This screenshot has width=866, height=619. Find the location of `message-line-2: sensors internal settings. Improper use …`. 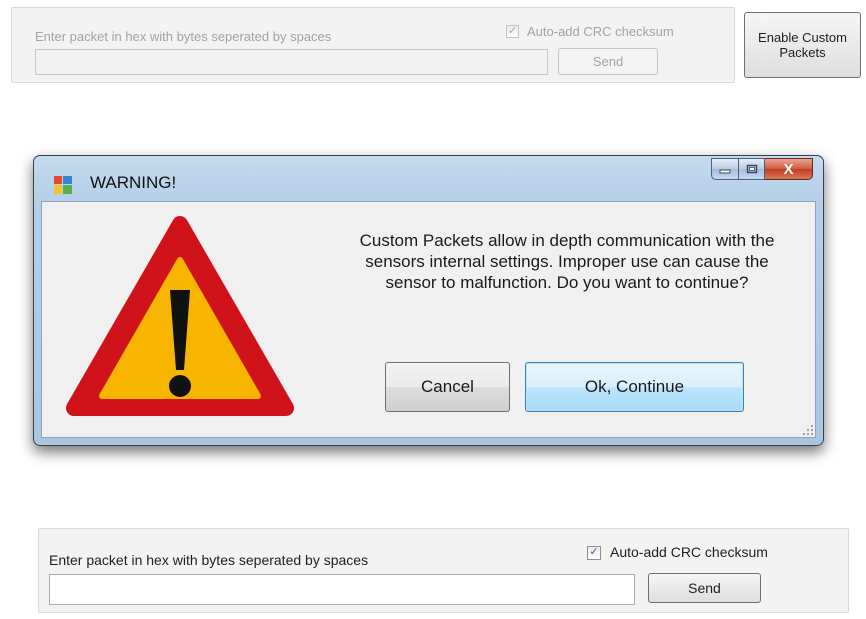

message-line-2: sensors internal settings. Improper use … is located at coordinates (567, 261).